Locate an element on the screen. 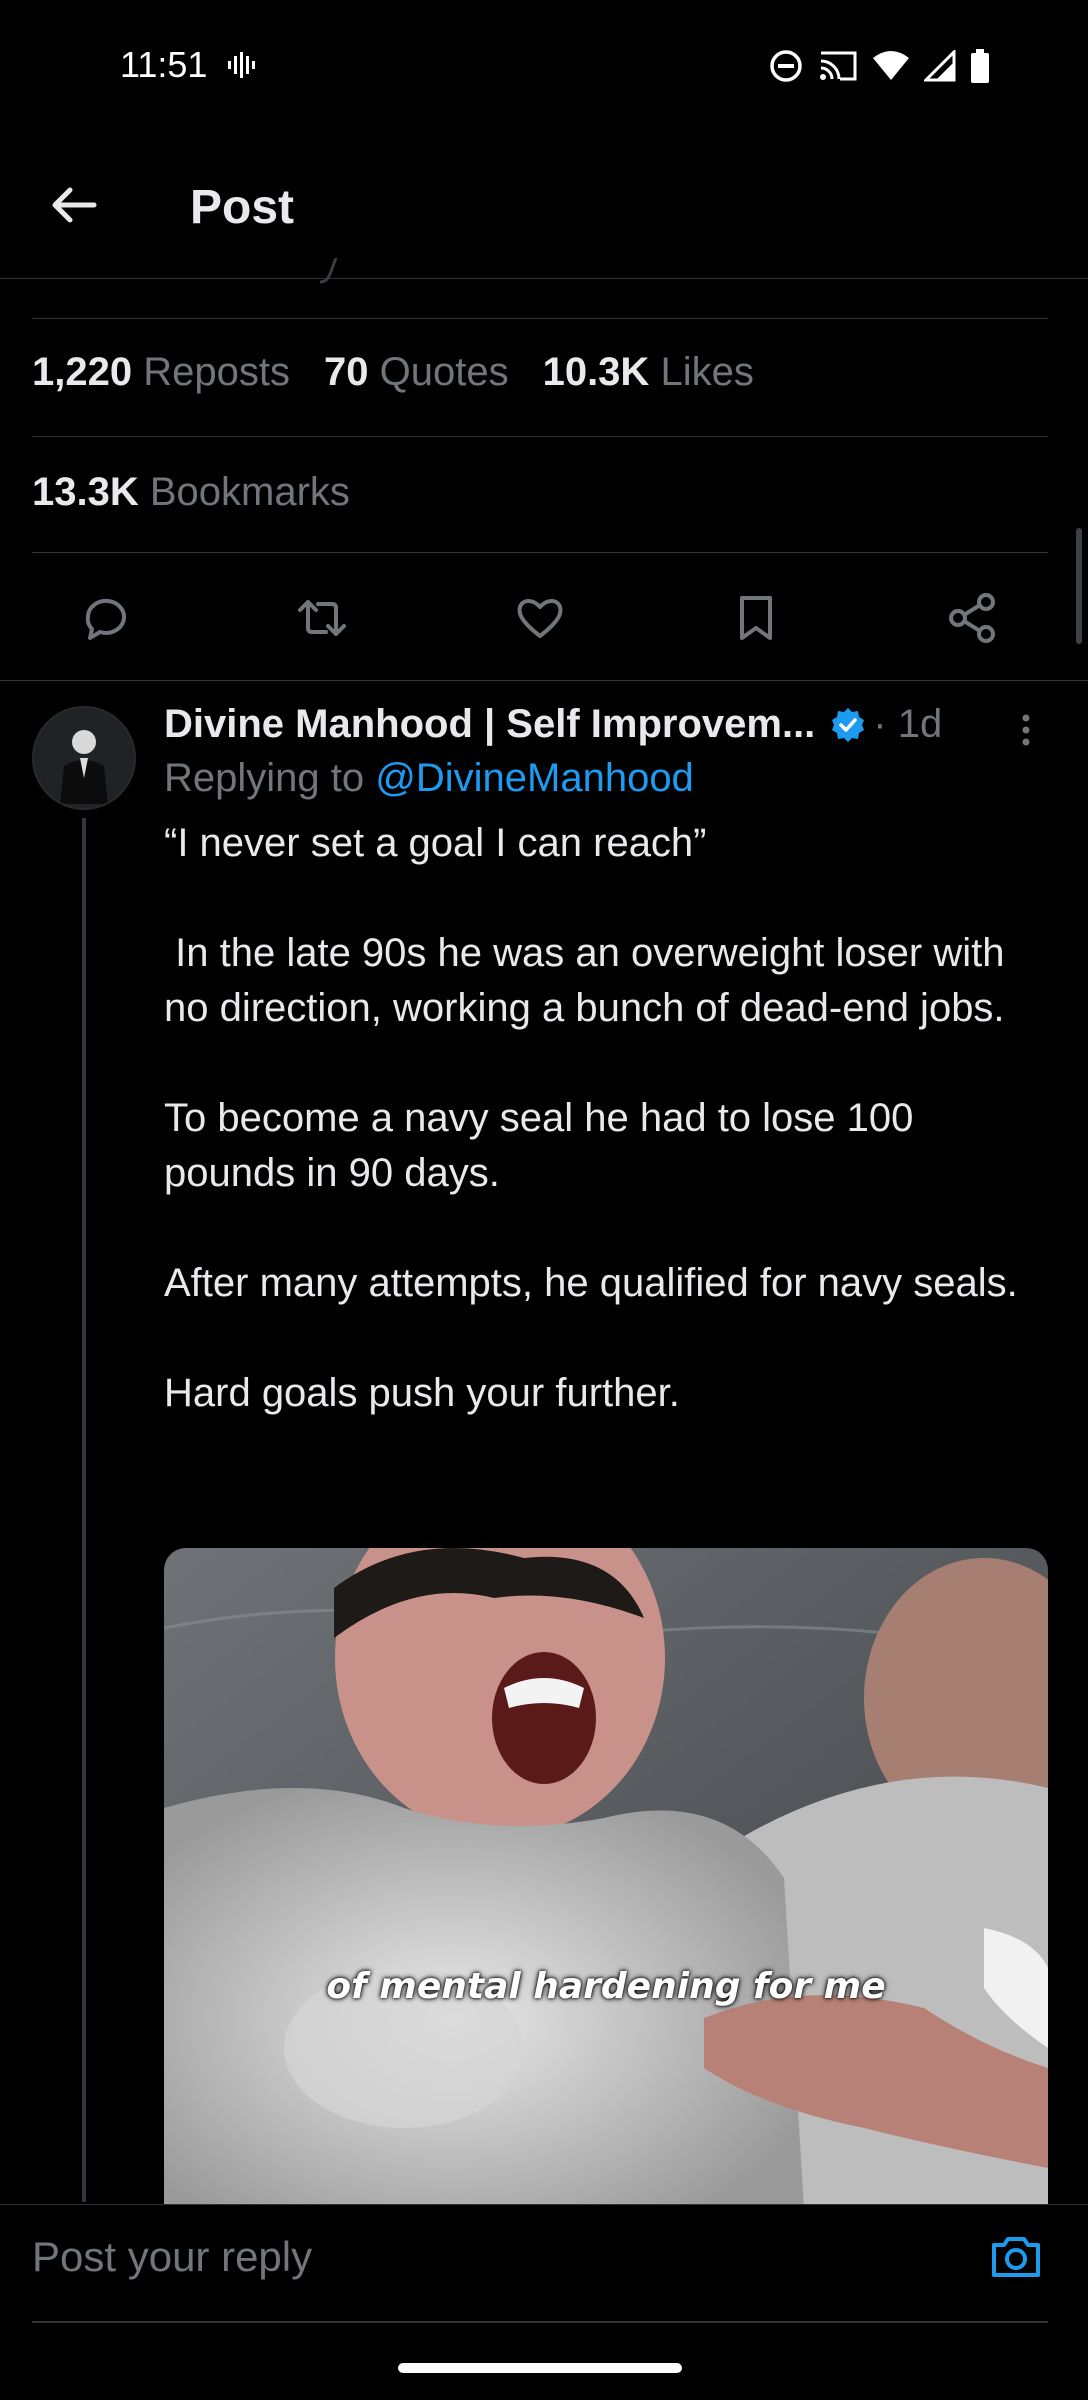 This screenshot has height=2400, width=1088. post-action-bar is located at coordinates (544, 618).